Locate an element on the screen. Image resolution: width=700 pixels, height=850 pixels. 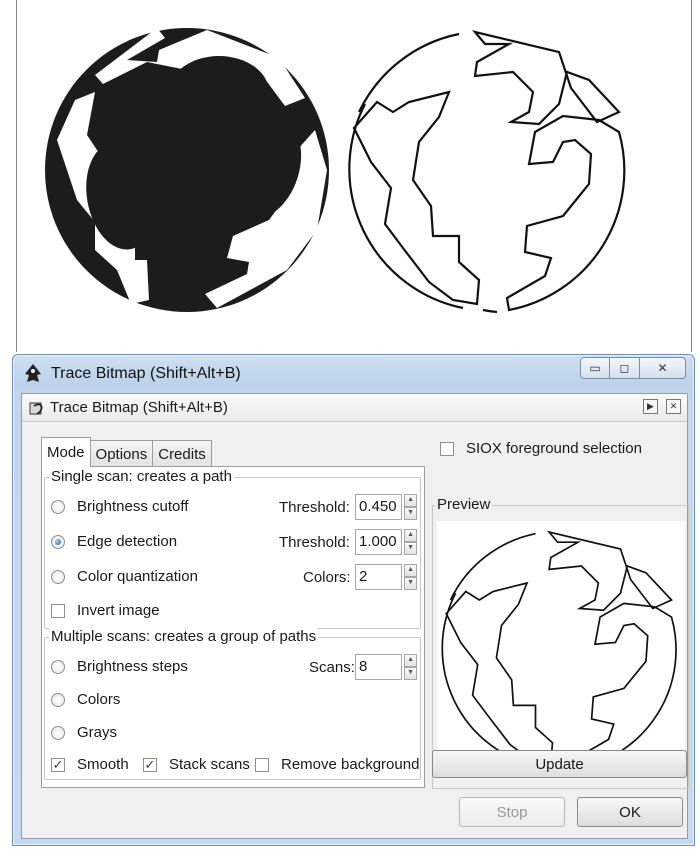
brightness-steps-radio is located at coordinates (58, 666).